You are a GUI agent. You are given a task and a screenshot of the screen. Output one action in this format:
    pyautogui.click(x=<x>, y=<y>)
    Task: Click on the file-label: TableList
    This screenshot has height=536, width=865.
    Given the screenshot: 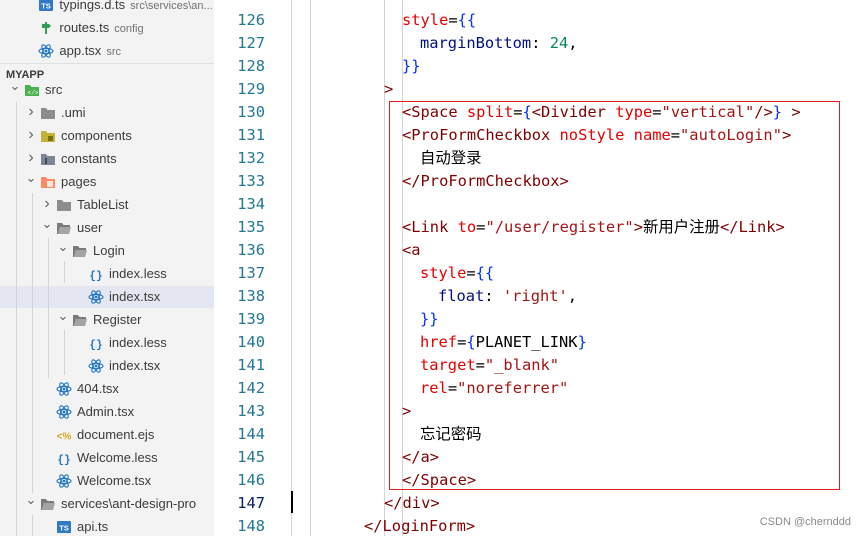 What is the action you would take?
    pyautogui.click(x=103, y=204)
    